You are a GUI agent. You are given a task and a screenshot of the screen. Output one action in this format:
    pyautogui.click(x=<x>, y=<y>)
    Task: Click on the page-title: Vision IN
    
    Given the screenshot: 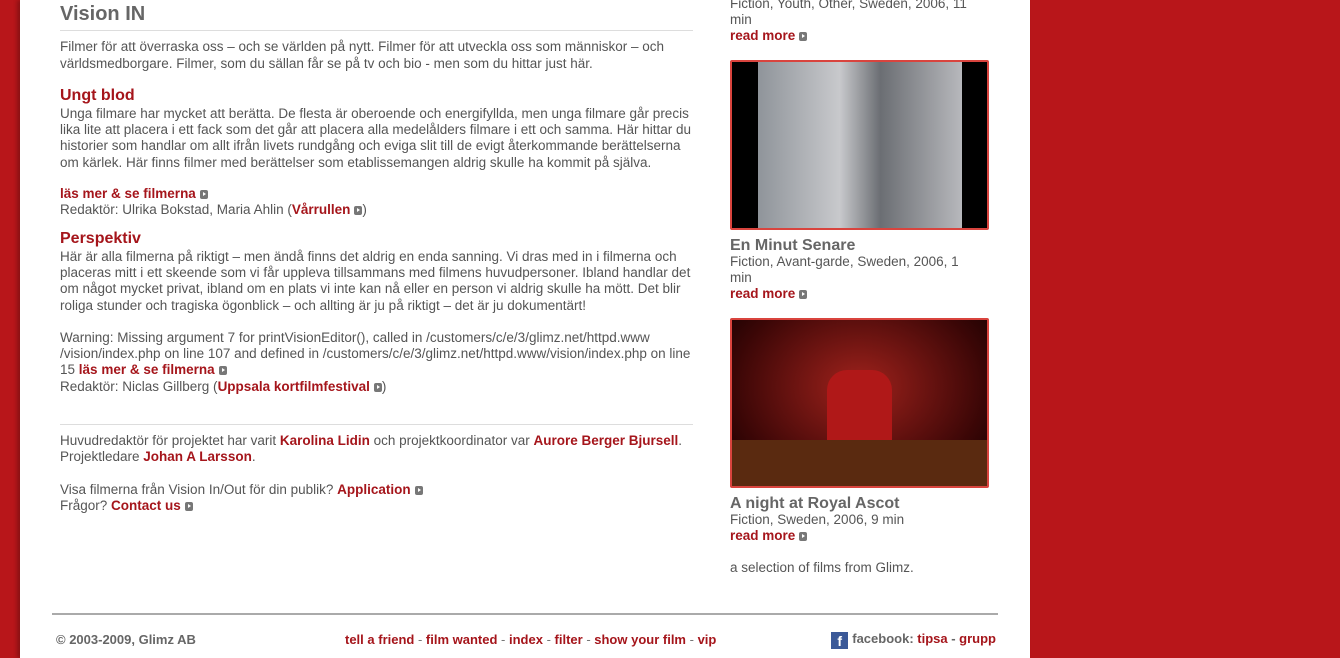 What is the action you would take?
    pyautogui.click(x=376, y=18)
    